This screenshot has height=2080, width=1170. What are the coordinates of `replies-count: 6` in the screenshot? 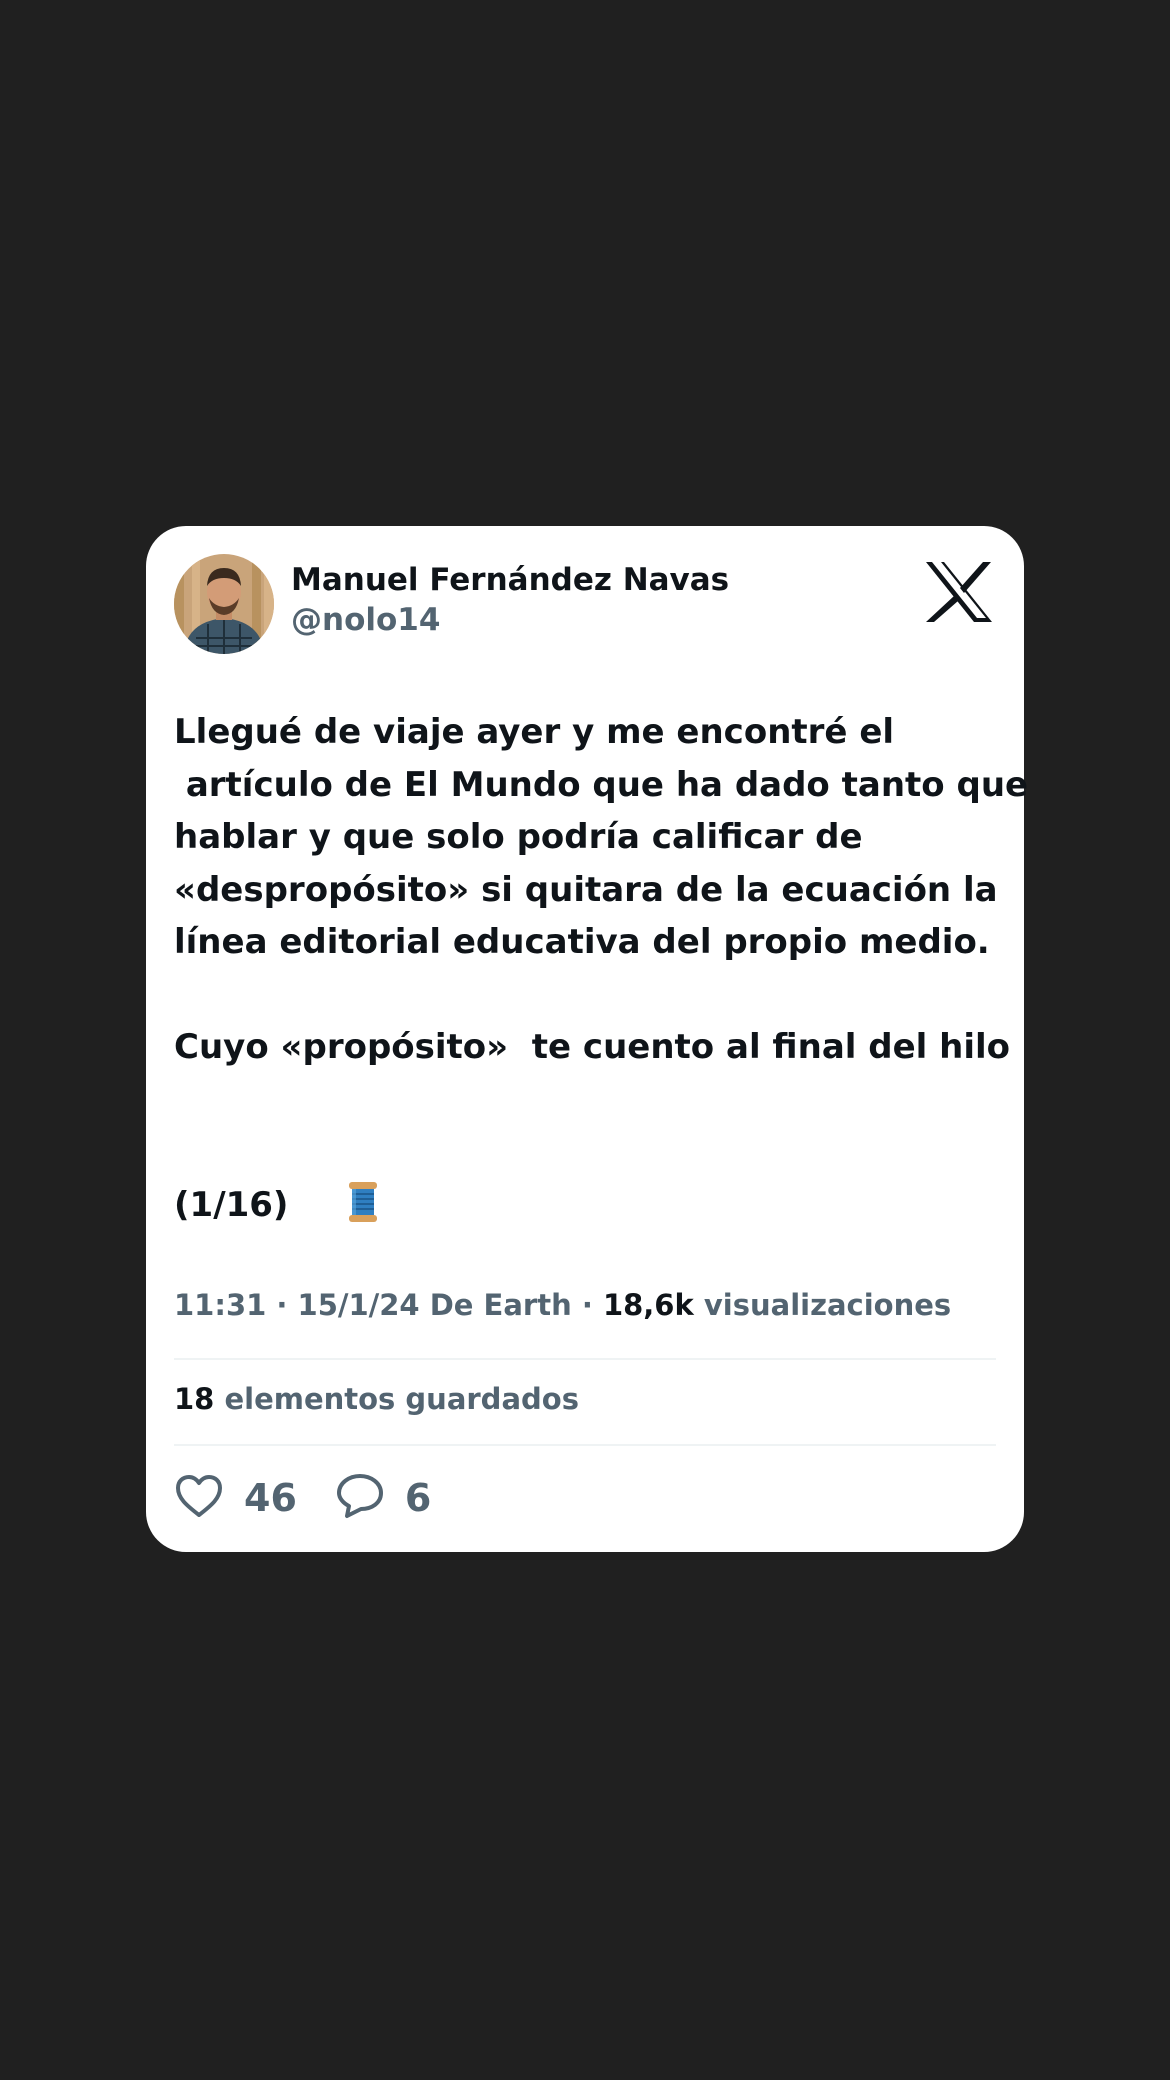 It's located at (418, 1498).